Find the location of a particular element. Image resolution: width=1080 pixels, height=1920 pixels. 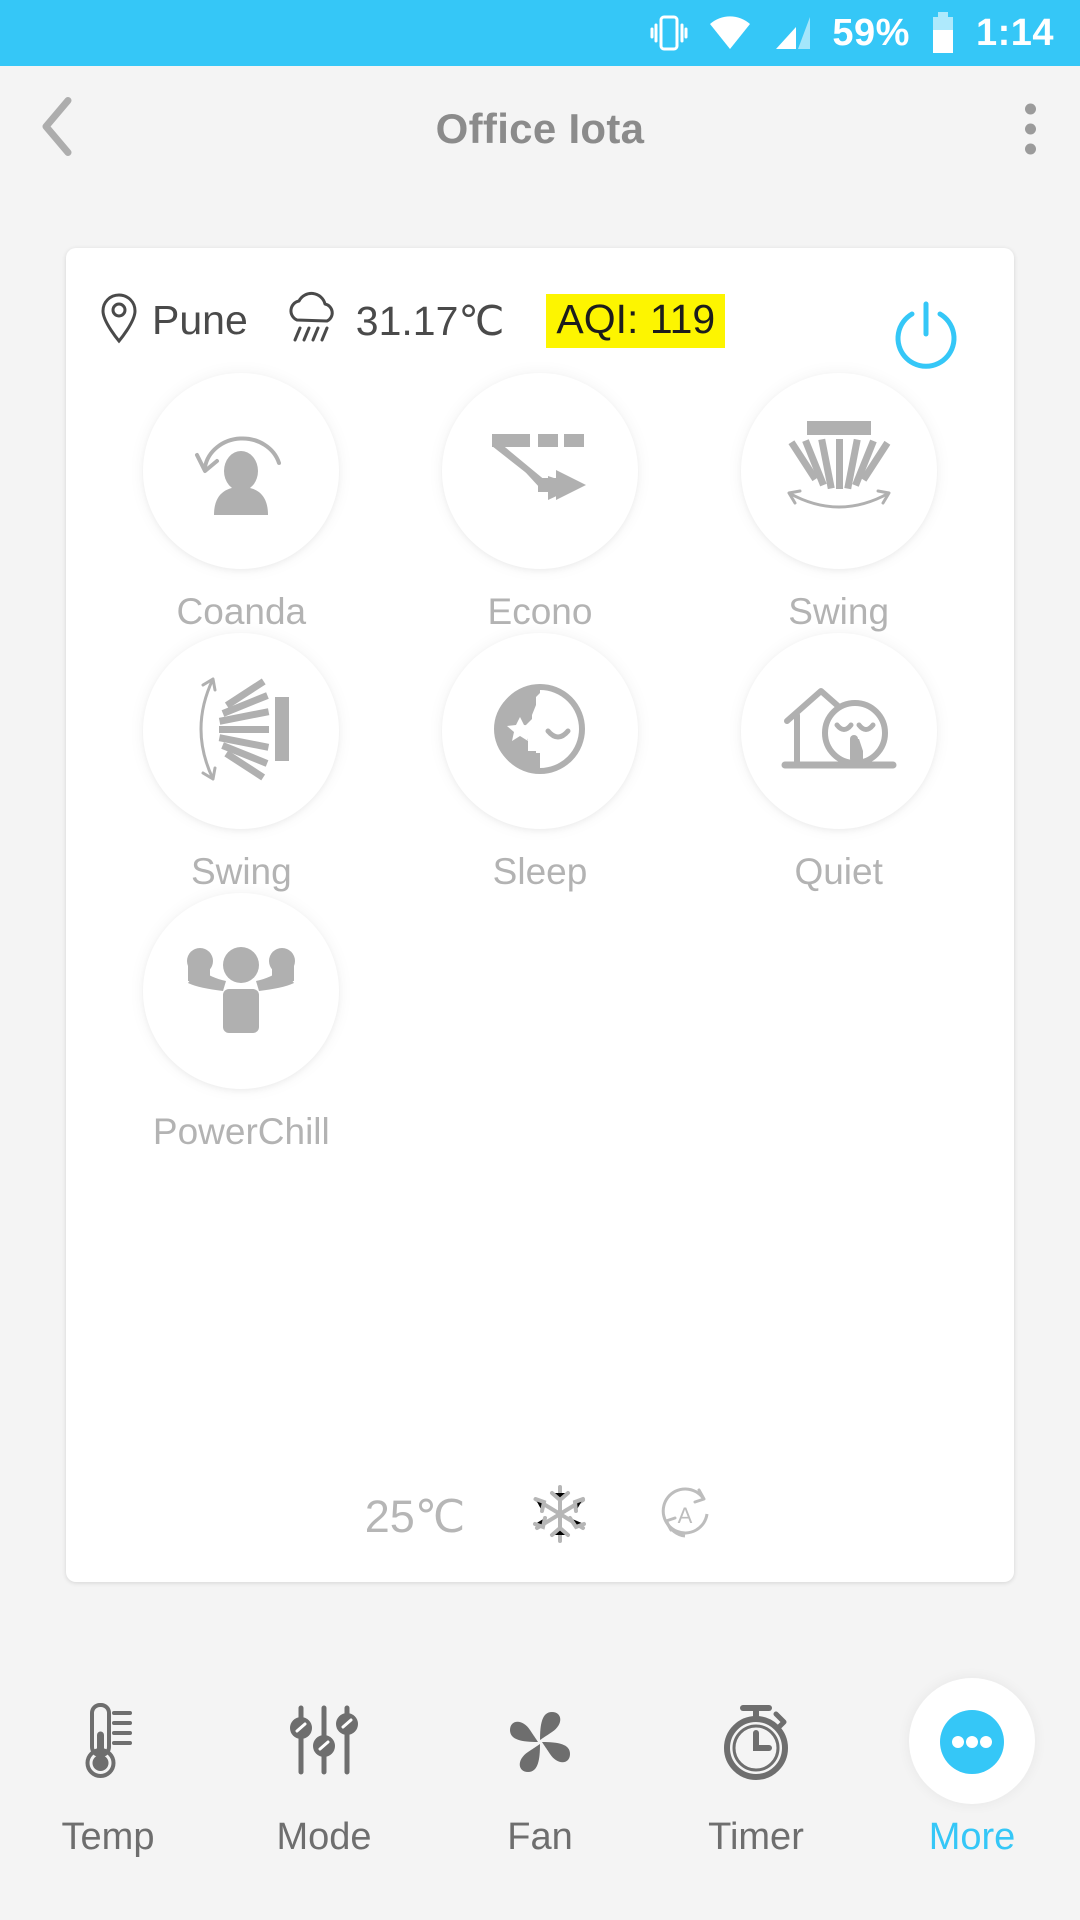

fan-blades-icon is located at coordinates (540, 1742).